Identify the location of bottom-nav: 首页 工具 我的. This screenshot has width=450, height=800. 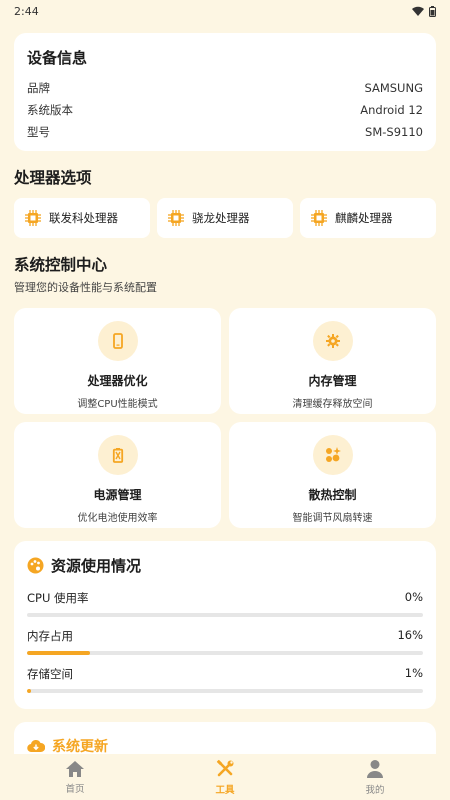
(225, 777).